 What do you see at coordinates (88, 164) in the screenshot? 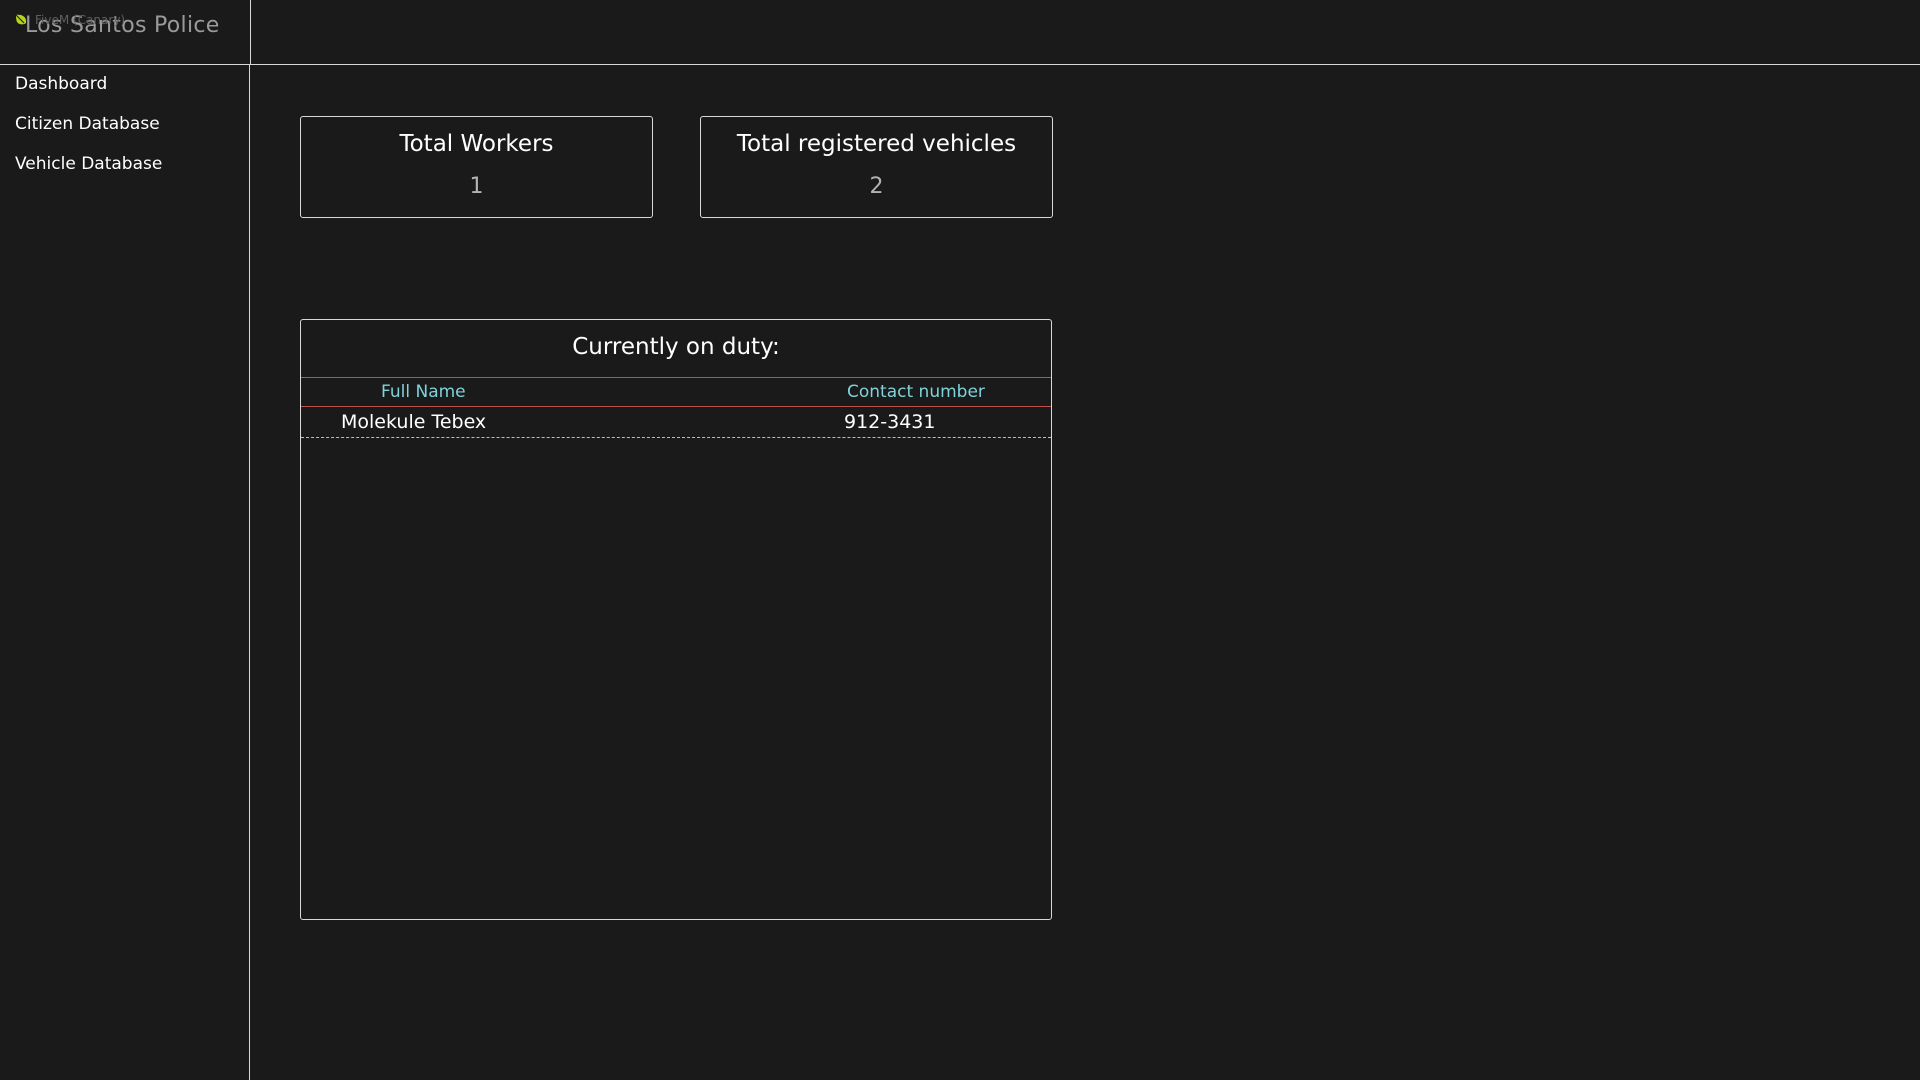
I see `sidebar-item-vehicle-database: Vehicle Database` at bounding box center [88, 164].